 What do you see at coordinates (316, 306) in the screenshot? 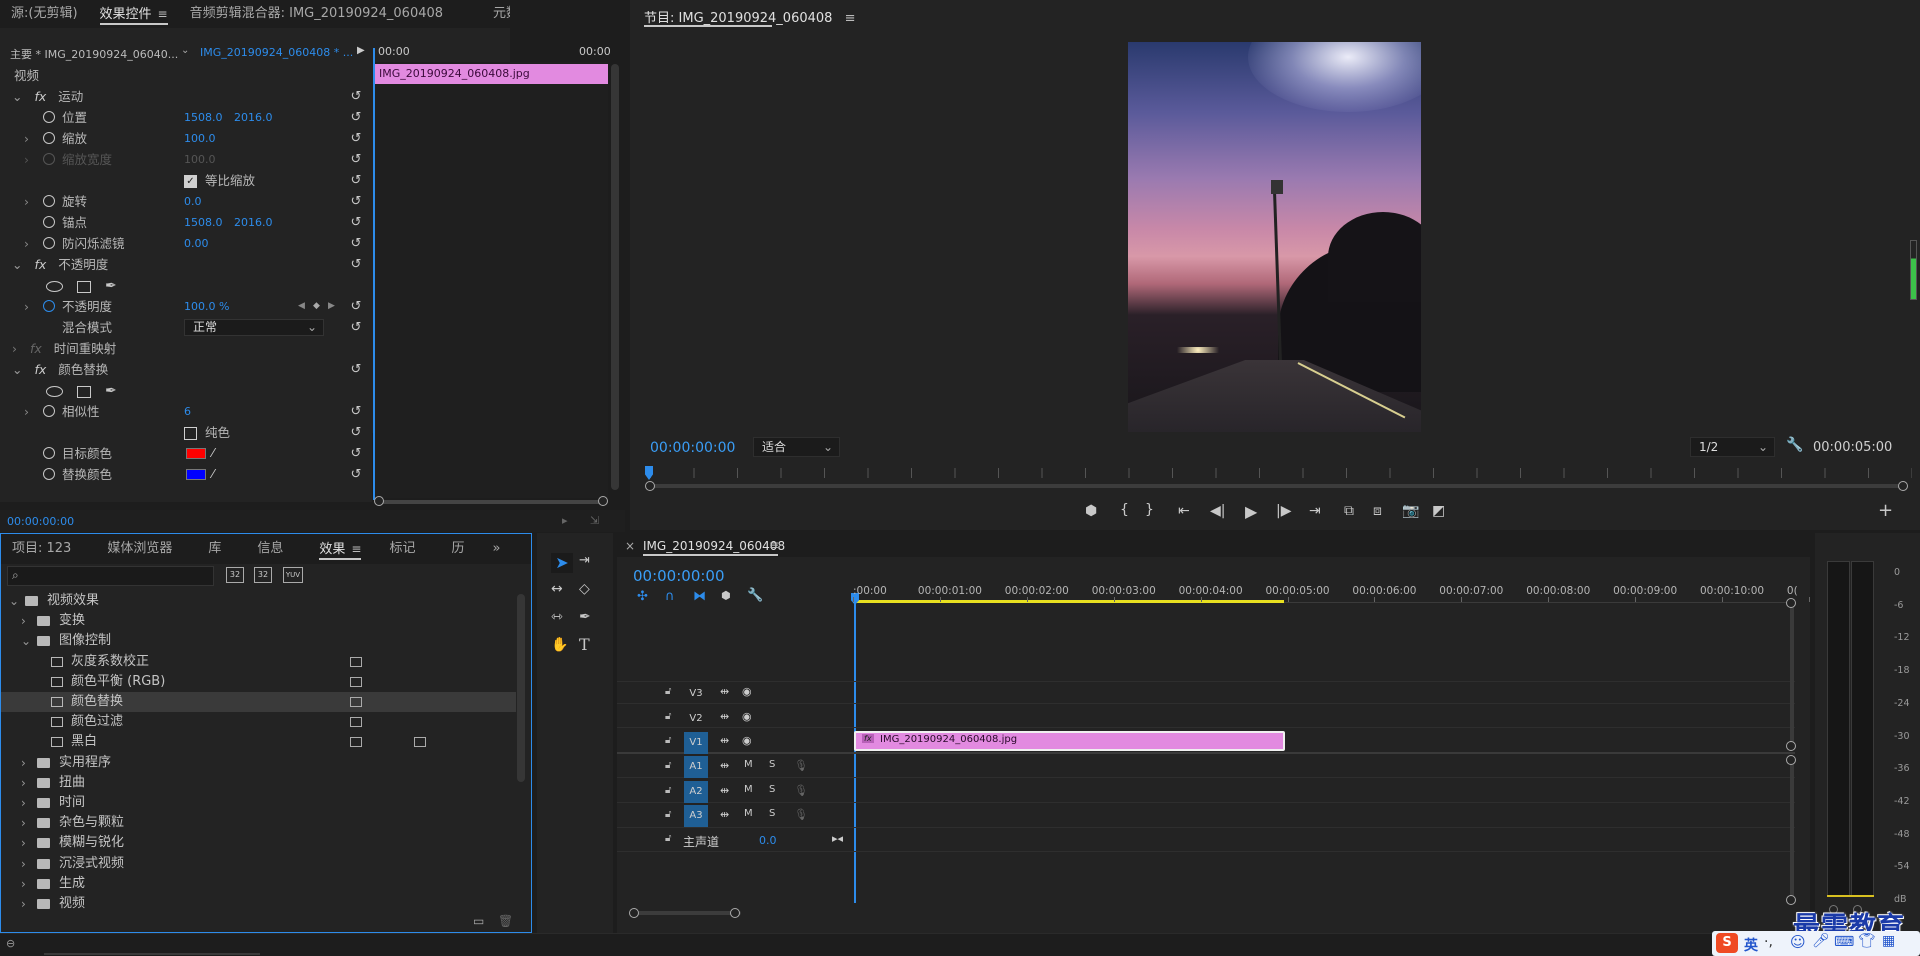
I see `add-keyframe-icon: ◆` at bounding box center [316, 306].